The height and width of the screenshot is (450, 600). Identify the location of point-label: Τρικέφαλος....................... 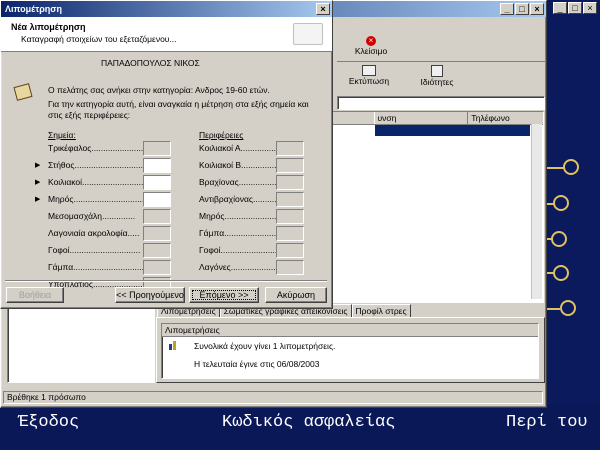
(96, 148).